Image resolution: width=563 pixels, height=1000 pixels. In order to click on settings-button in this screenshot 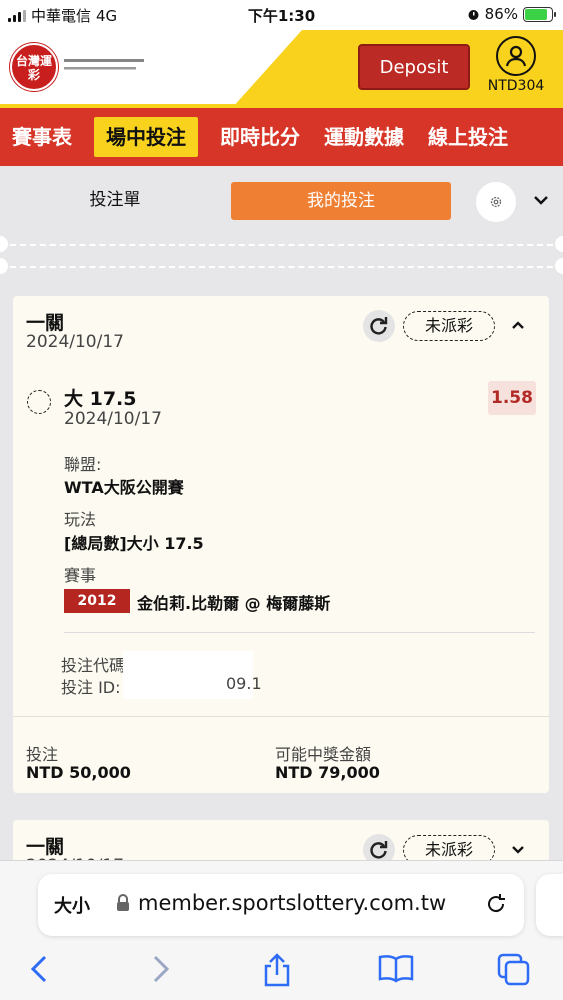, I will do `click(496, 202)`.